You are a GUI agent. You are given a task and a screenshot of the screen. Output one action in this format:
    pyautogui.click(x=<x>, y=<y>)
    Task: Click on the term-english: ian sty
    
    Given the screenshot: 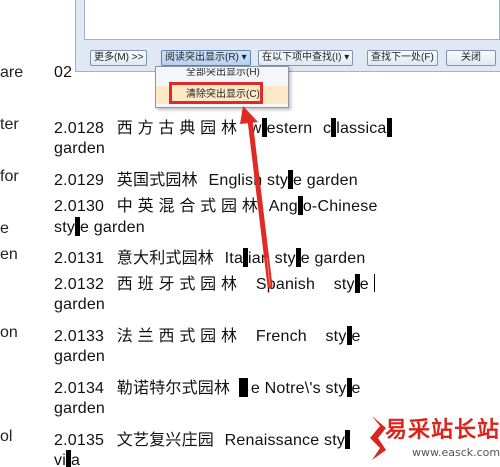 What is the action you would take?
    pyautogui.click(x=272, y=258)
    